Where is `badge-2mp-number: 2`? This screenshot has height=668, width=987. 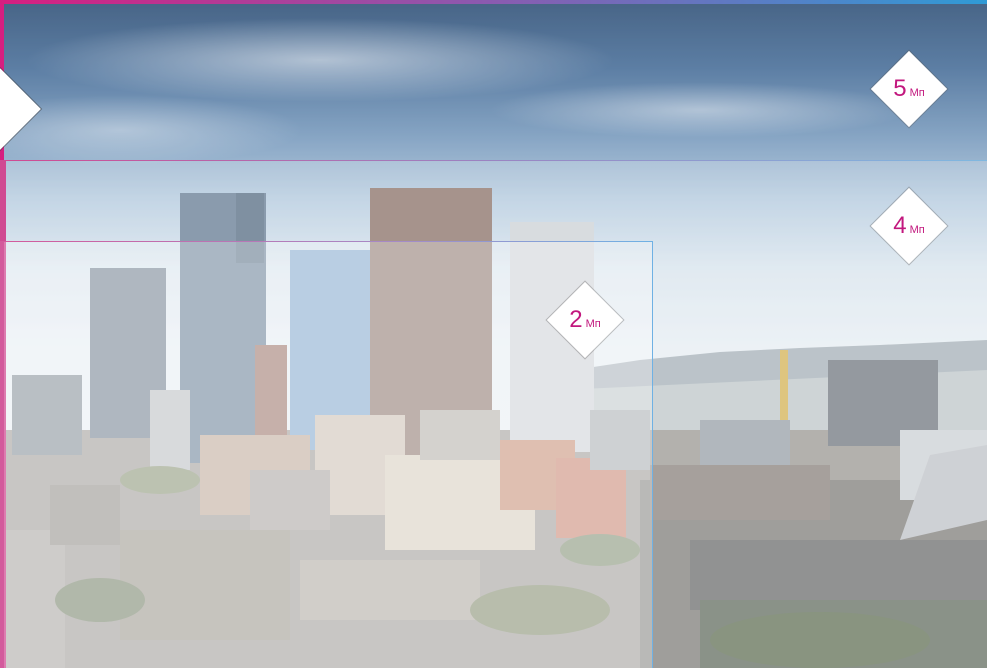
badge-2mp-number: 2 is located at coordinates (576, 319).